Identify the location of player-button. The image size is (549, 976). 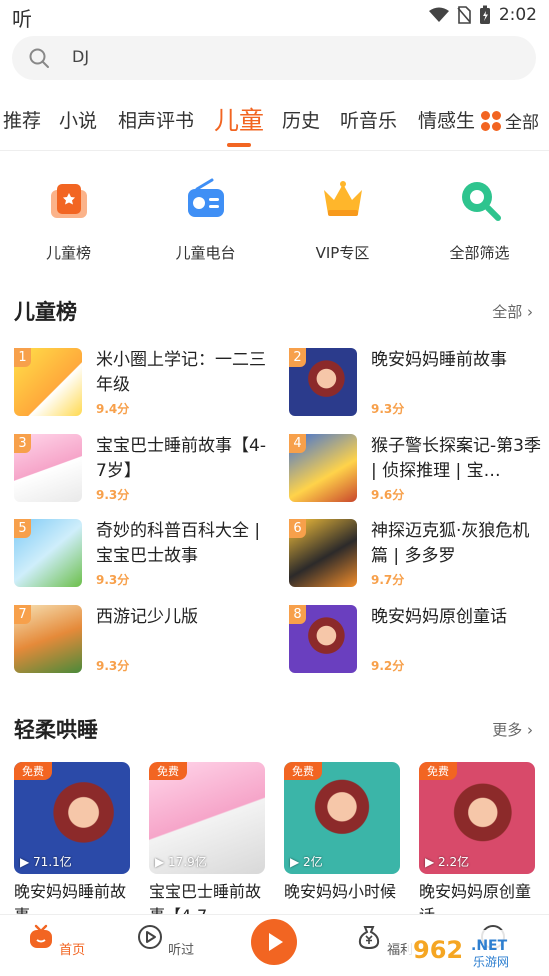
(274, 942).